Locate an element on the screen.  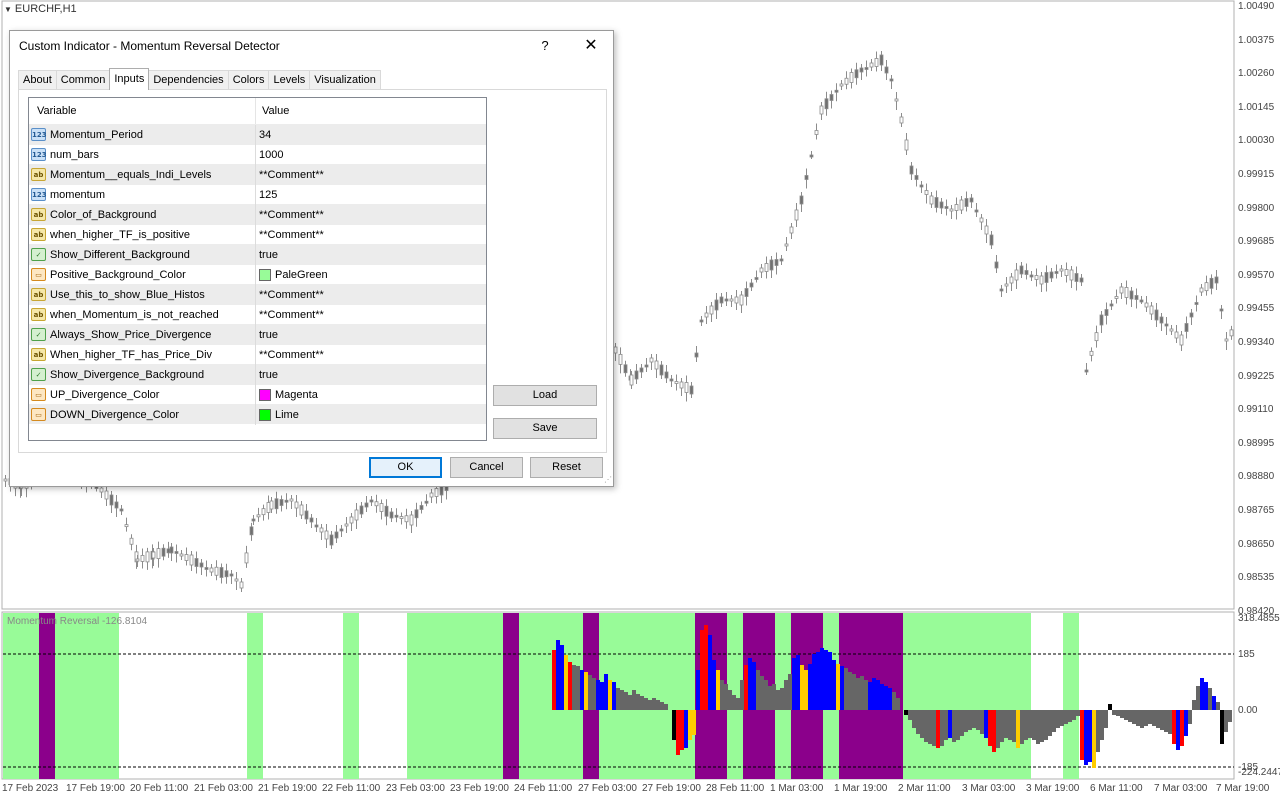
table-row: 123 Momentum_Period 34 is located at coordinates (257, 134).